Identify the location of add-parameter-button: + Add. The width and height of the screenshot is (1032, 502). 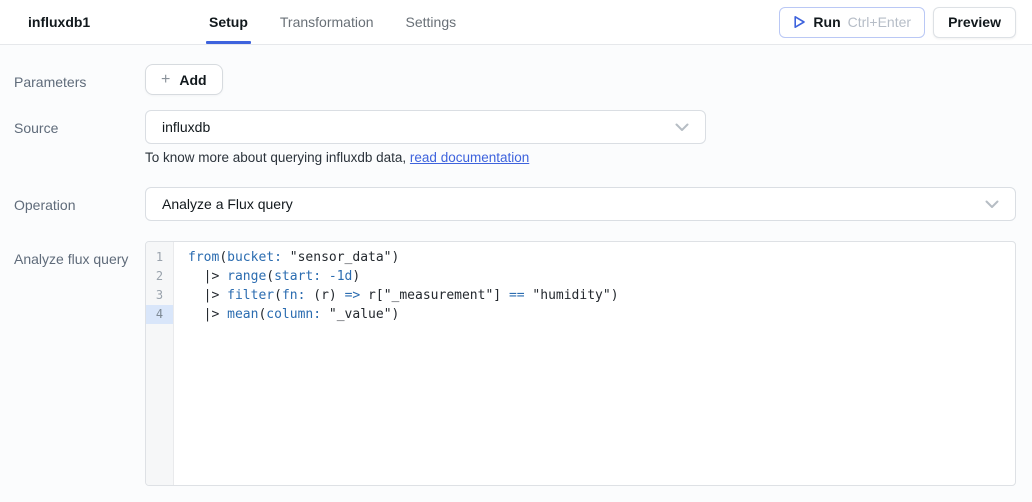
(184, 79).